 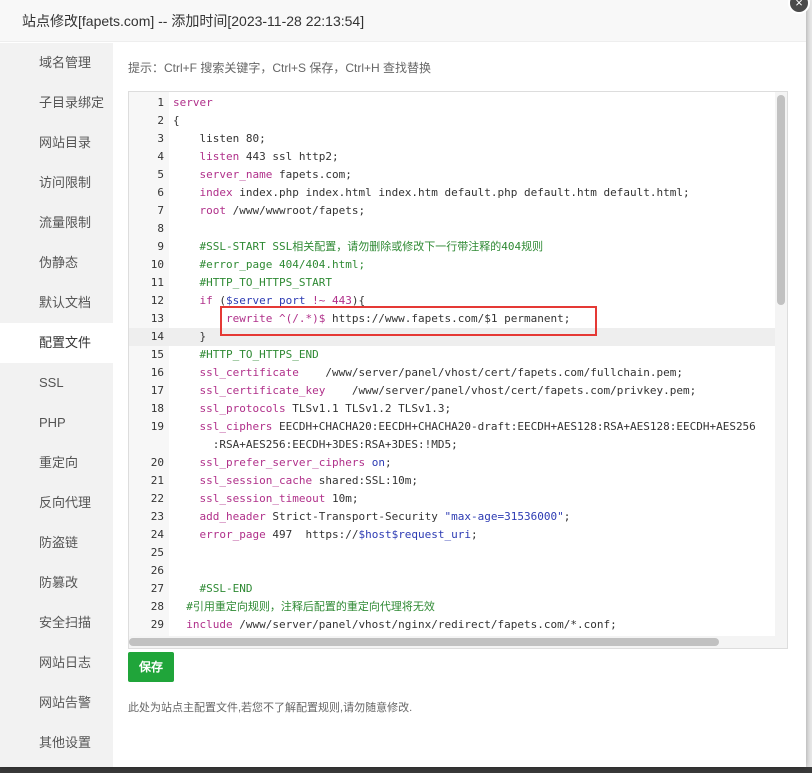 I want to click on line-number: 16, so click(x=157, y=372).